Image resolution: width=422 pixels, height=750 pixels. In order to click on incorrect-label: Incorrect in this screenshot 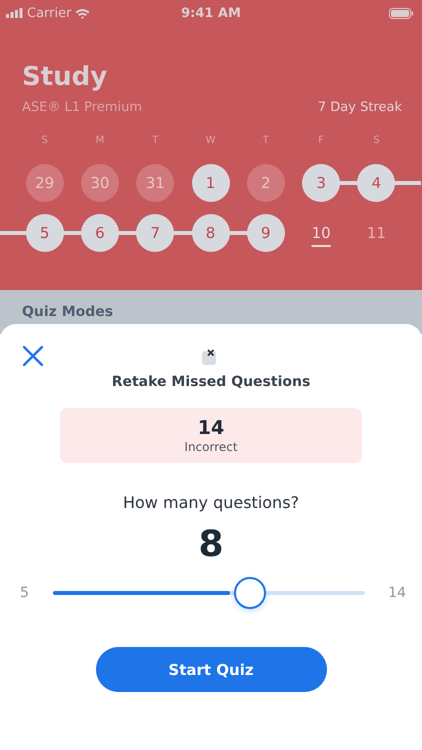, I will do `click(211, 447)`.